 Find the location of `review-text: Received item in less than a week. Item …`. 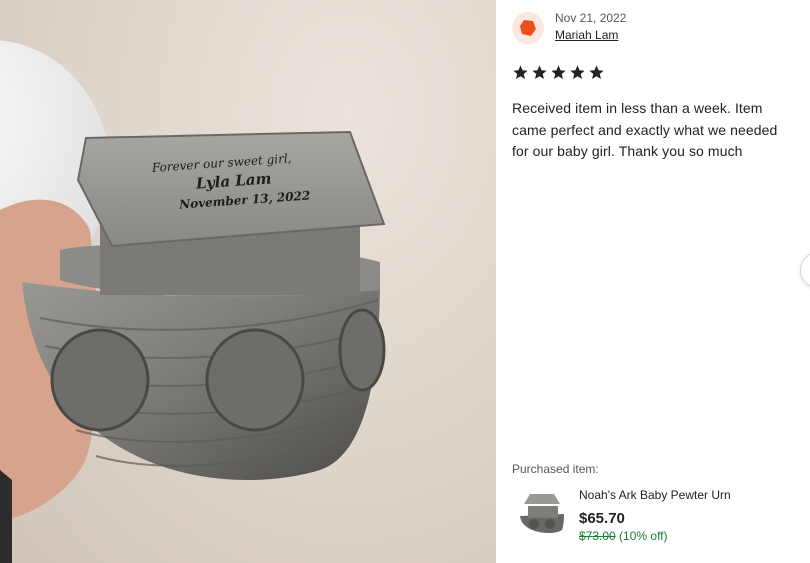

review-text: Received item in less than a week. Item … is located at coordinates (645, 129).